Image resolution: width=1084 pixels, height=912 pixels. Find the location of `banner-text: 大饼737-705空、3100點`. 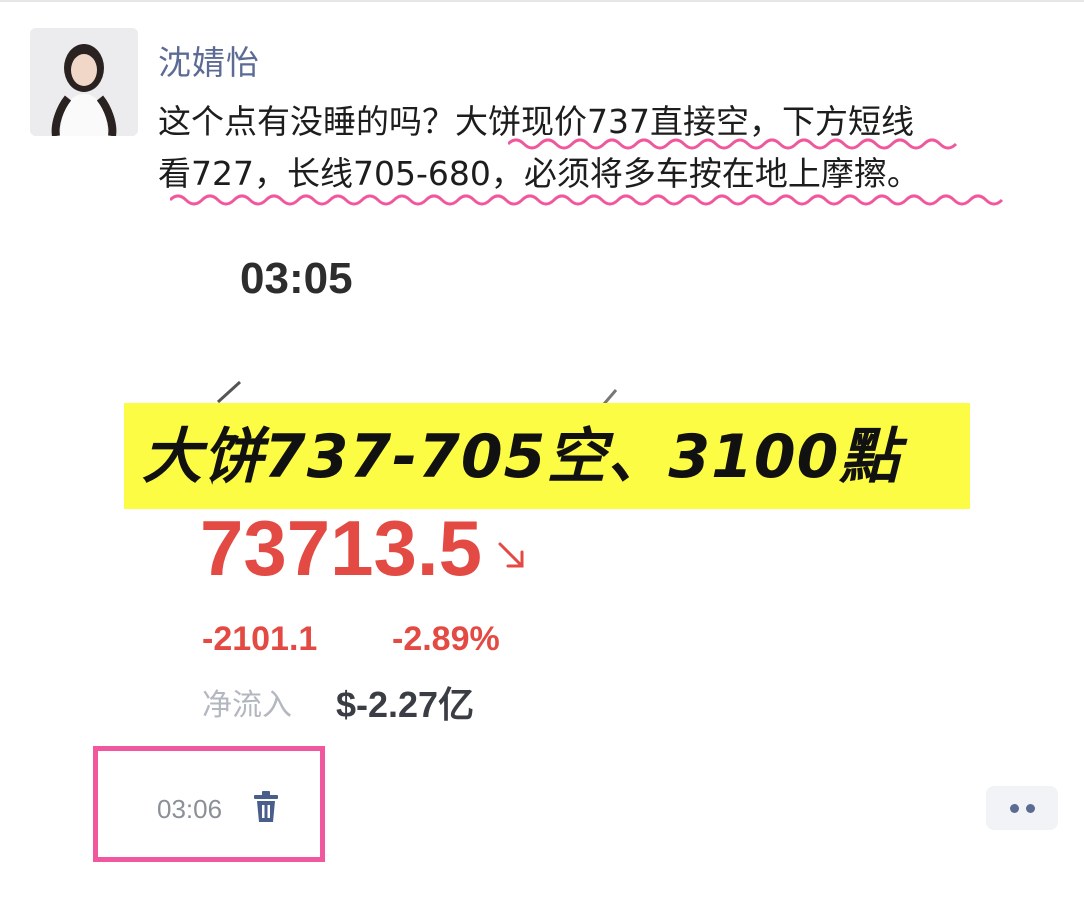

banner-text: 大饼737-705空、3100點 is located at coordinates (521, 457).